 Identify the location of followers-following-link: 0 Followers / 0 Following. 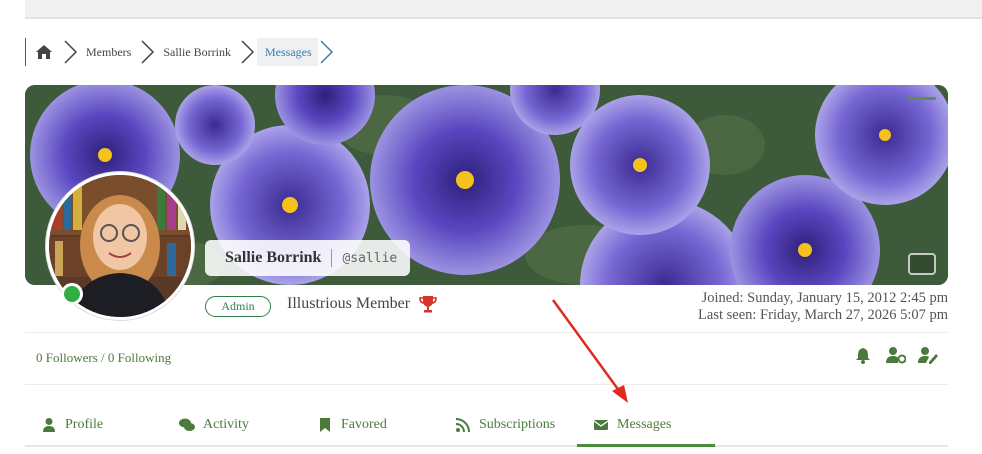
(103, 358).